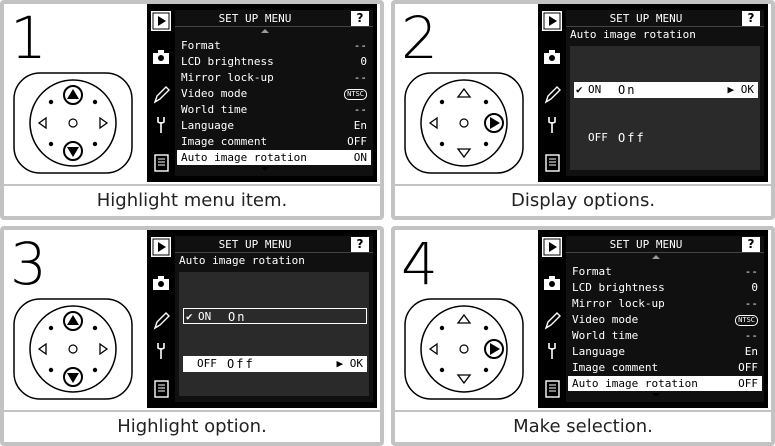 This screenshot has width=775, height=446. Describe the element at coordinates (419, 264) in the screenshot. I see `step-number: 4` at that location.